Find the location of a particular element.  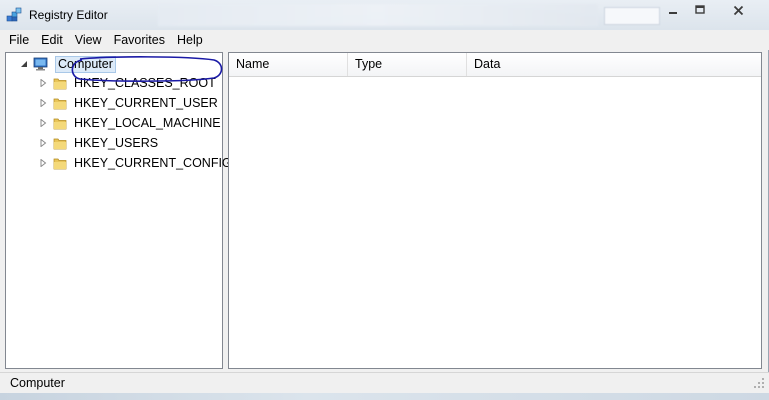

menu-help: Help is located at coordinates (190, 40).